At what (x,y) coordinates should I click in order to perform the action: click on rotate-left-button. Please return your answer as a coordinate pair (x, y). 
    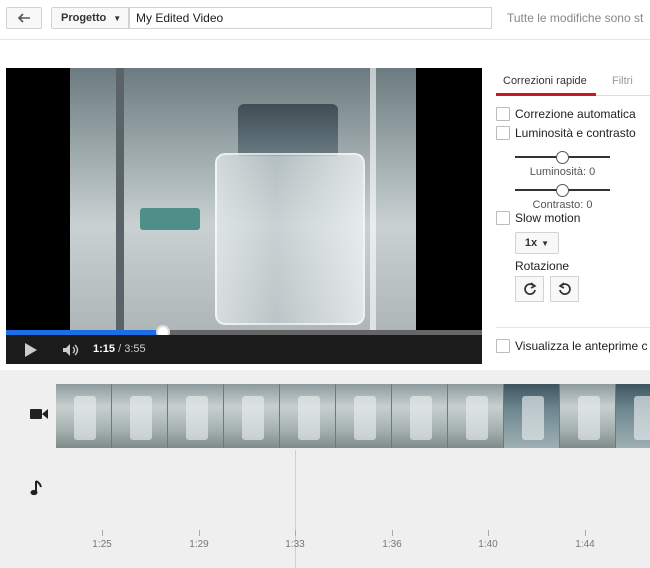
    Looking at the image, I should click on (529, 289).